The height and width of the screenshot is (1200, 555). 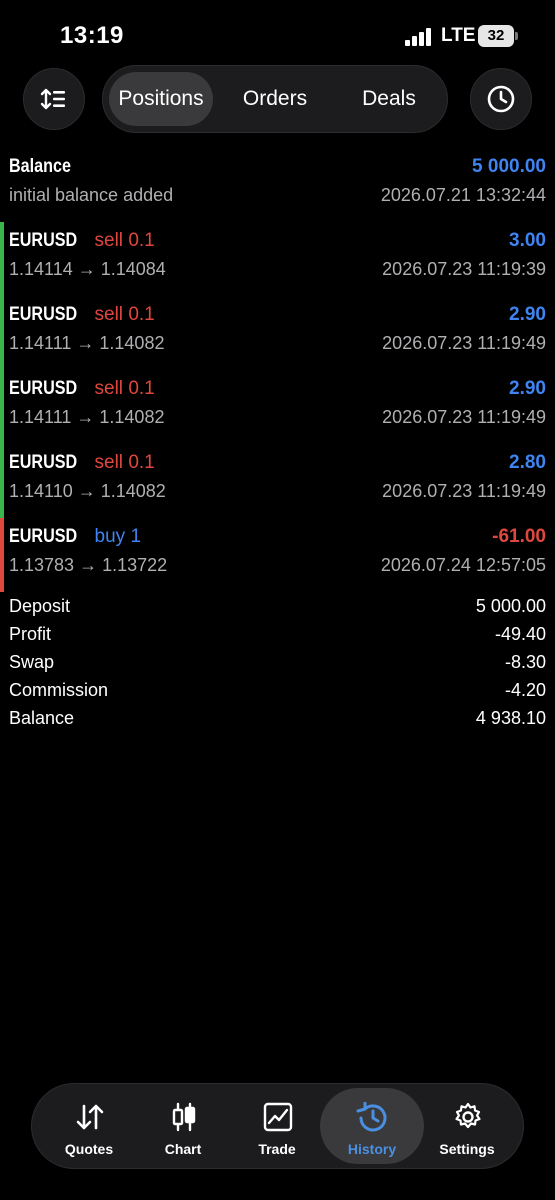 What do you see at coordinates (519, 536) in the screenshot?
I see `deal-profit: -61.00` at bounding box center [519, 536].